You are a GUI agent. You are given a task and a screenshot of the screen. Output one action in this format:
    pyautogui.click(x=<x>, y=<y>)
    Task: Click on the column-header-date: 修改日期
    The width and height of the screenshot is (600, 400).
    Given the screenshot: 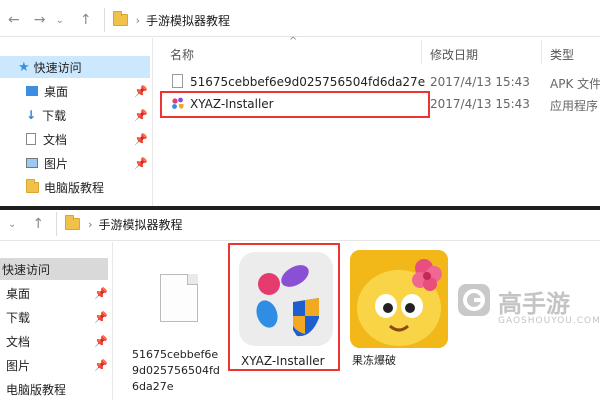 What is the action you would take?
    pyautogui.click(x=454, y=54)
    